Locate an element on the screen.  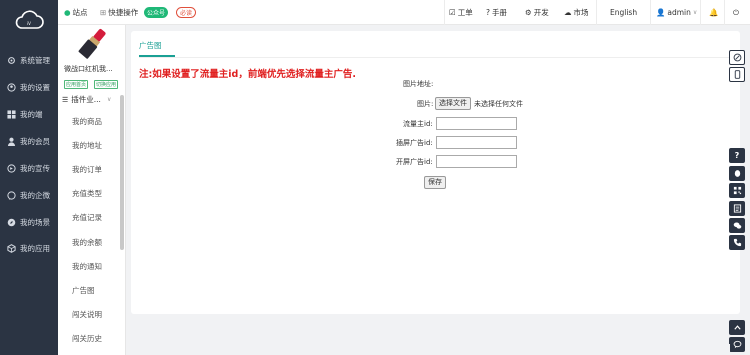
must-read-badge: 必读 is located at coordinates (186, 12).